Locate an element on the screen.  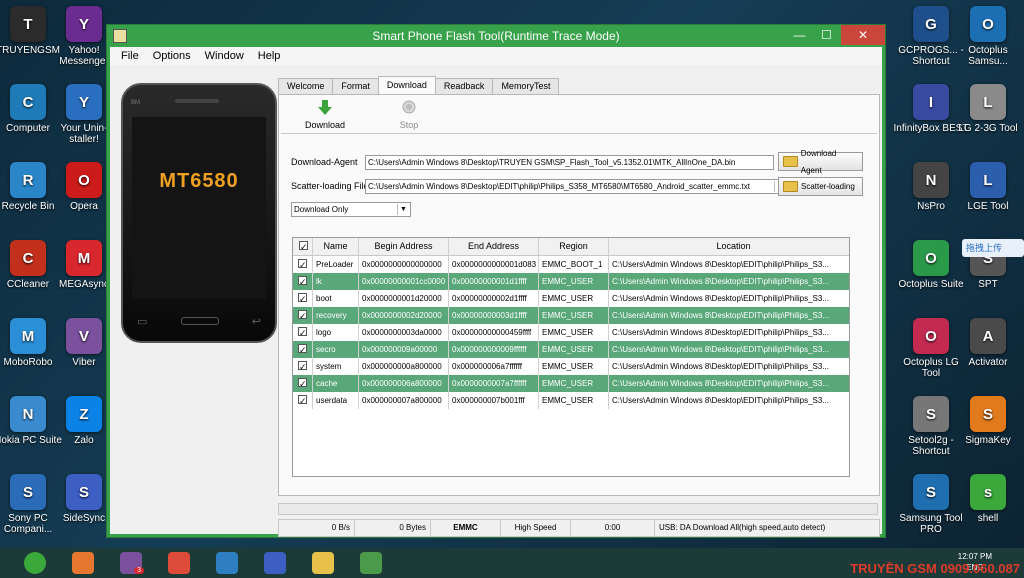
nokia-icon: N is located at coordinates (28, 414).